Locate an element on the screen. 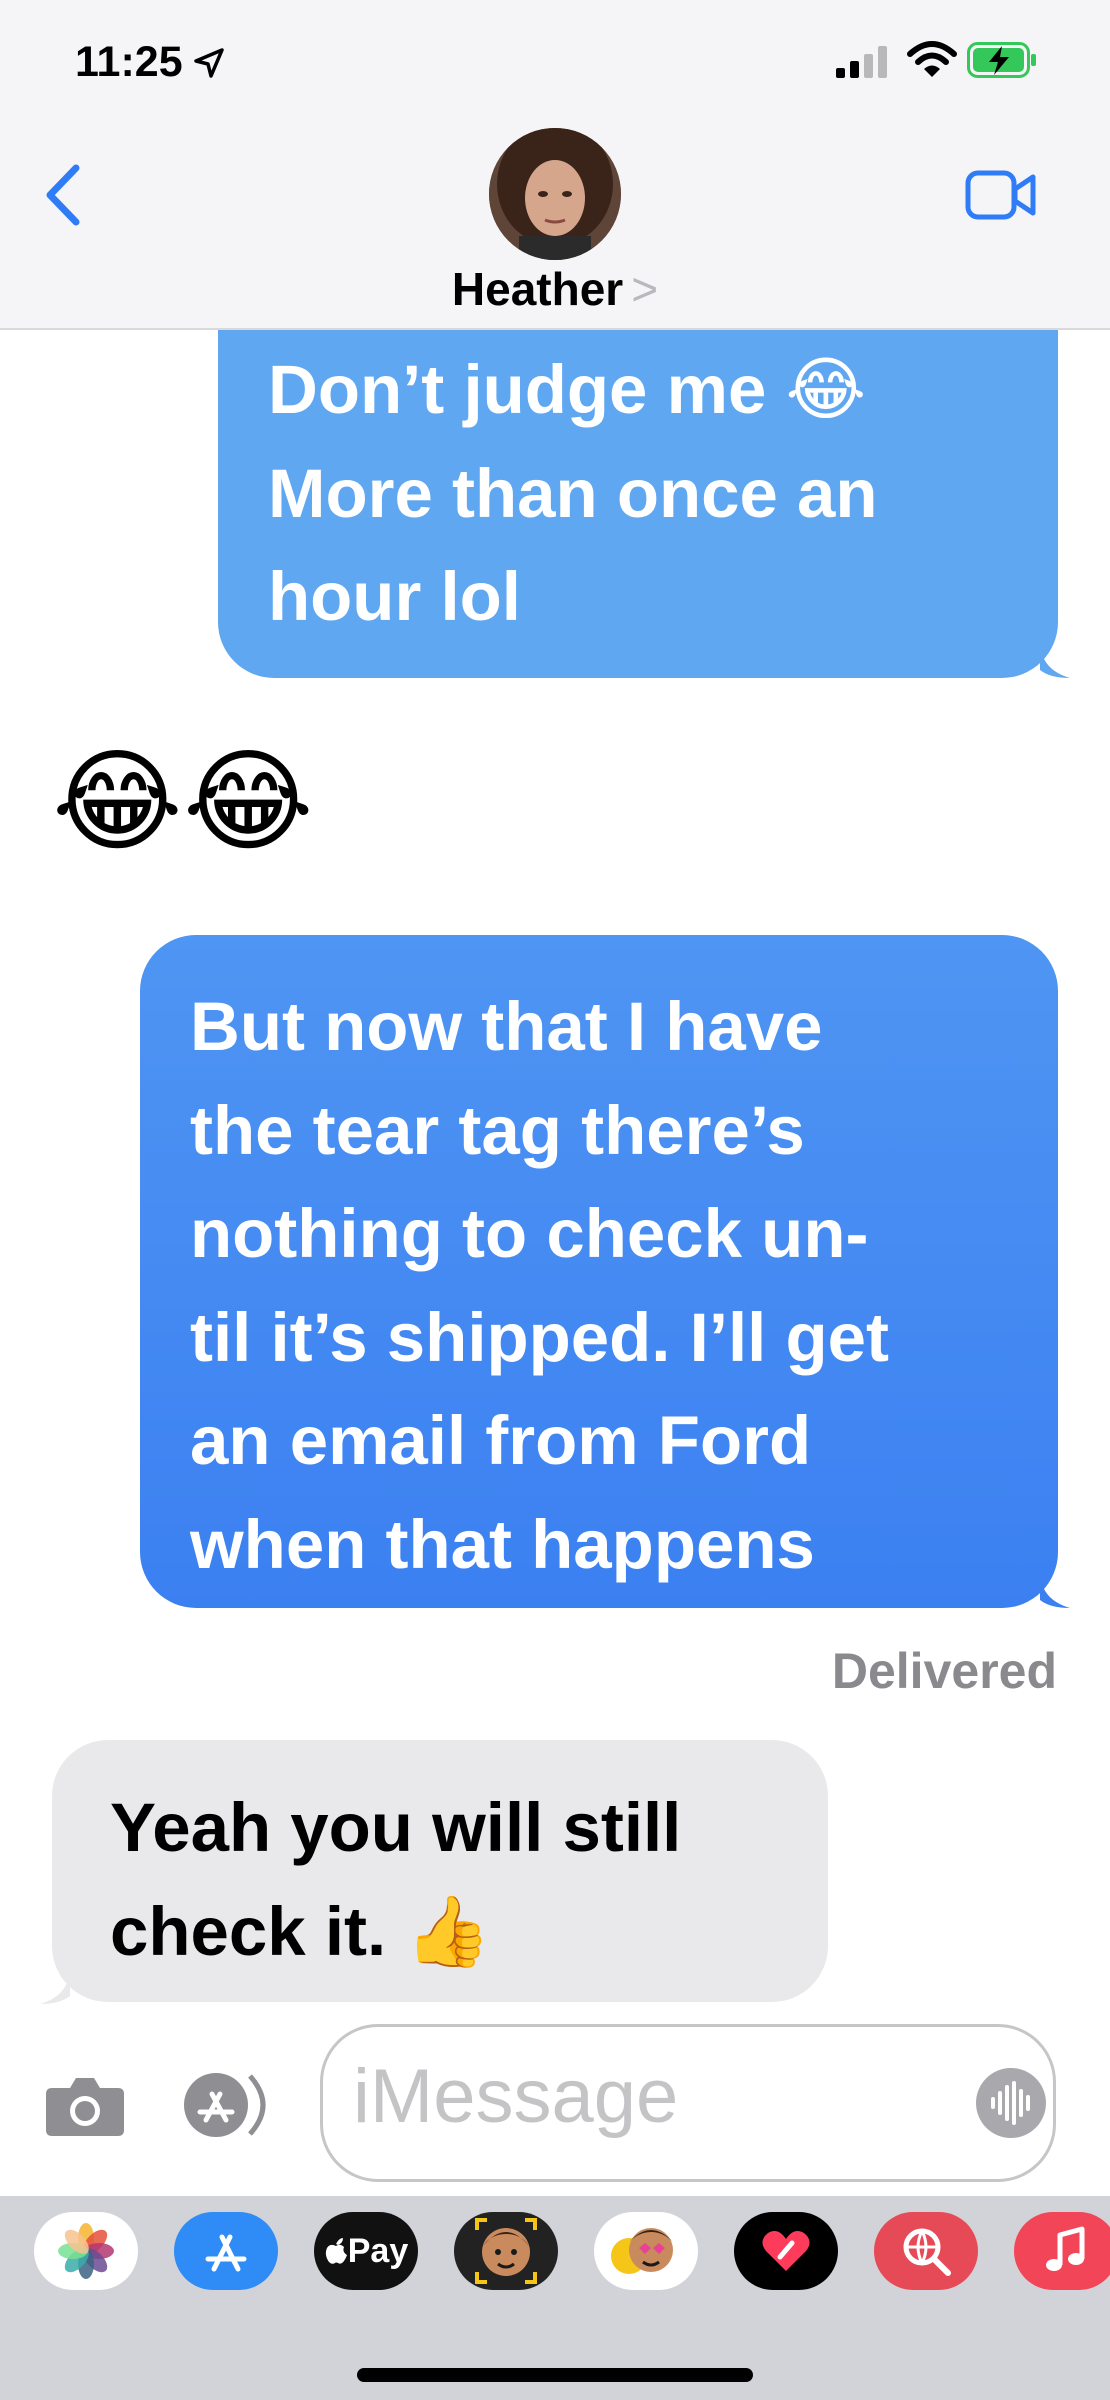  apple-pay-app-icon: Pay is located at coordinates (366, 2251).